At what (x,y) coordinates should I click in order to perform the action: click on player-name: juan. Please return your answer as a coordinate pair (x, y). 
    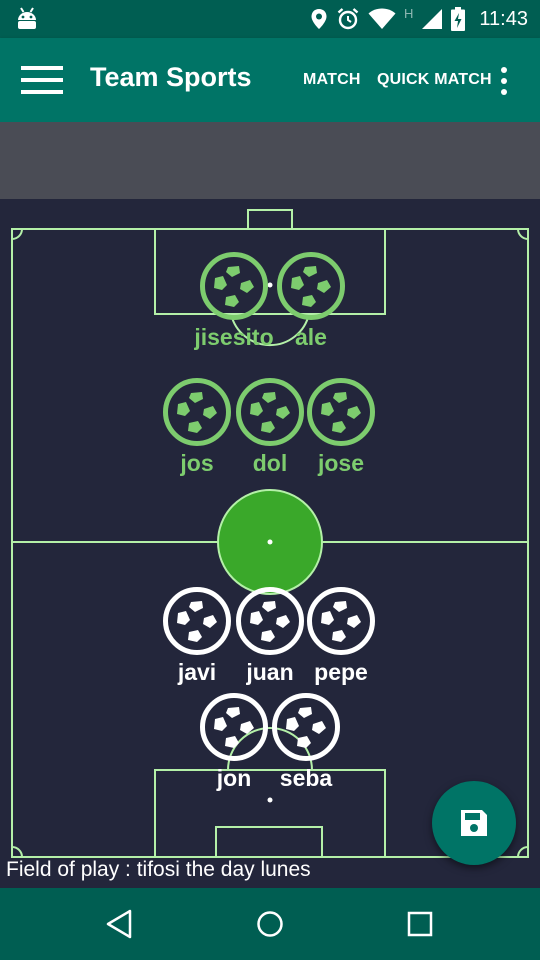
    Looking at the image, I should click on (270, 672).